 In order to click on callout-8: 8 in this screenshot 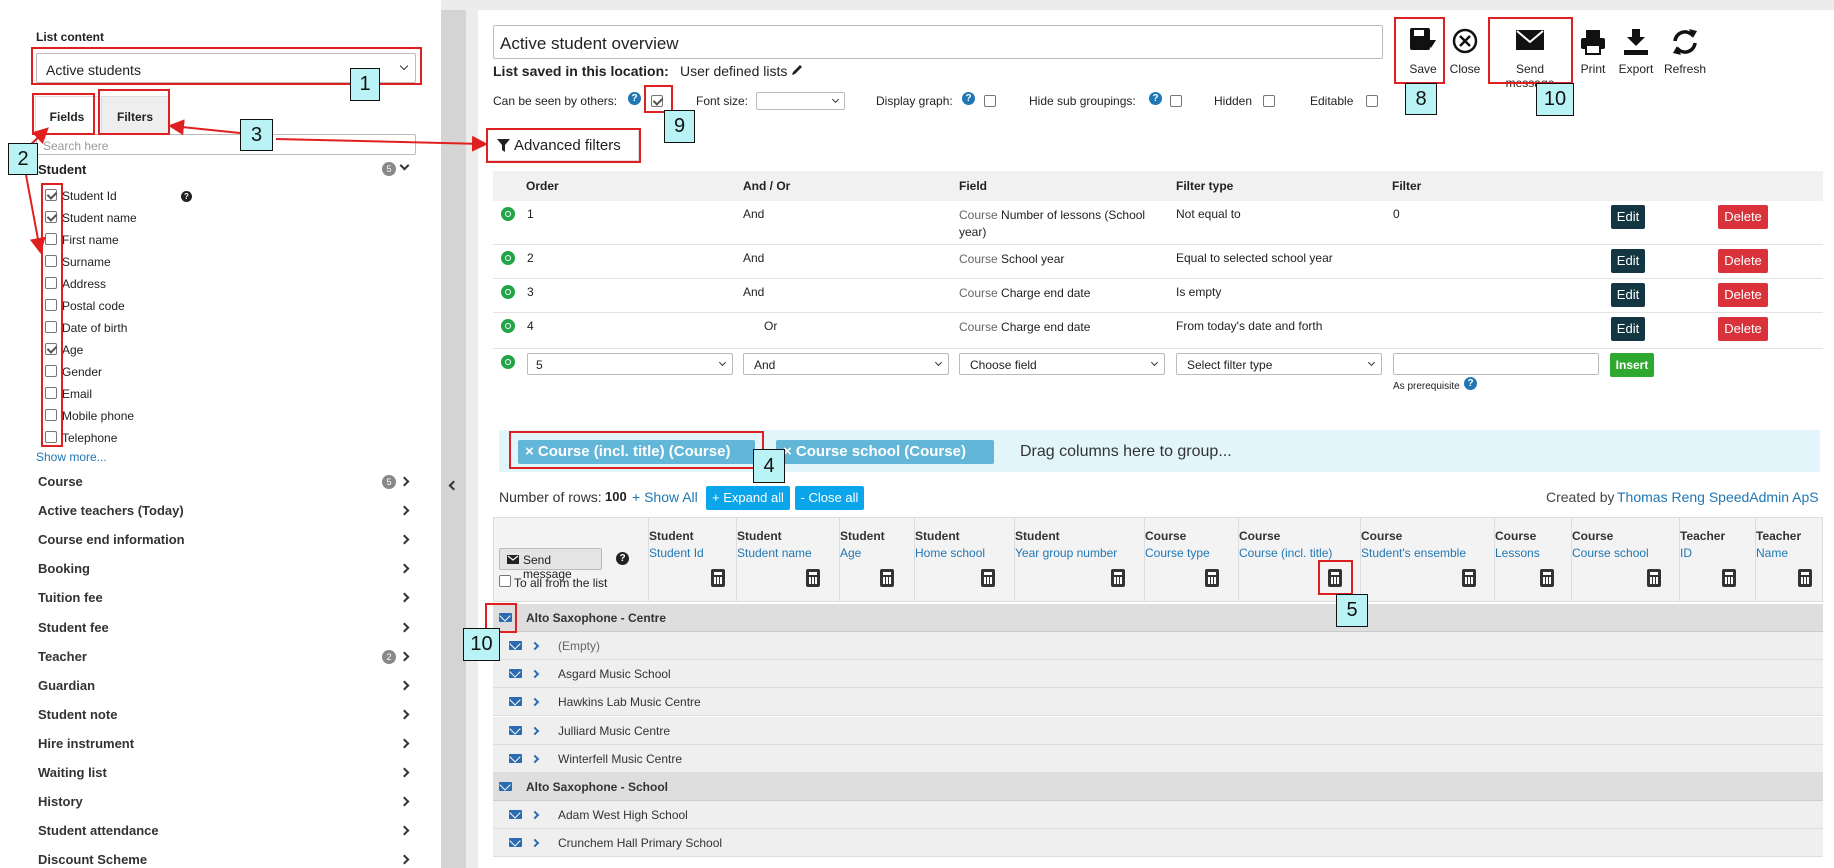, I will do `click(1421, 99)`.